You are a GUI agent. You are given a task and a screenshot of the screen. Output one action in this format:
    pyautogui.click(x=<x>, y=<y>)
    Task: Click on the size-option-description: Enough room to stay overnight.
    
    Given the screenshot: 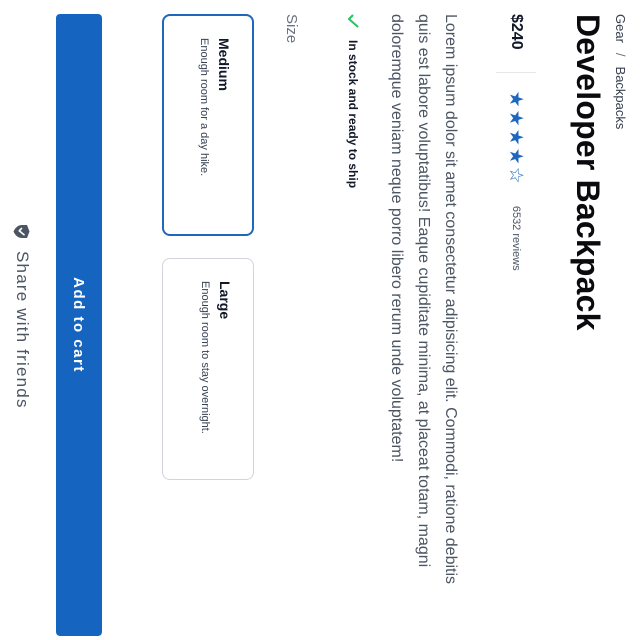 What is the action you would take?
    pyautogui.click(x=205, y=357)
    